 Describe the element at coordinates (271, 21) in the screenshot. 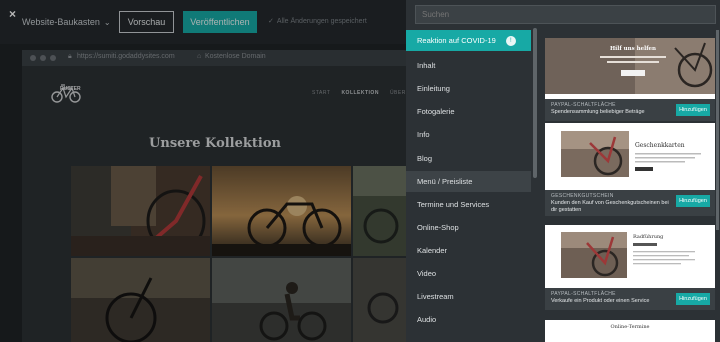

I see `check-icon: ✓` at that location.